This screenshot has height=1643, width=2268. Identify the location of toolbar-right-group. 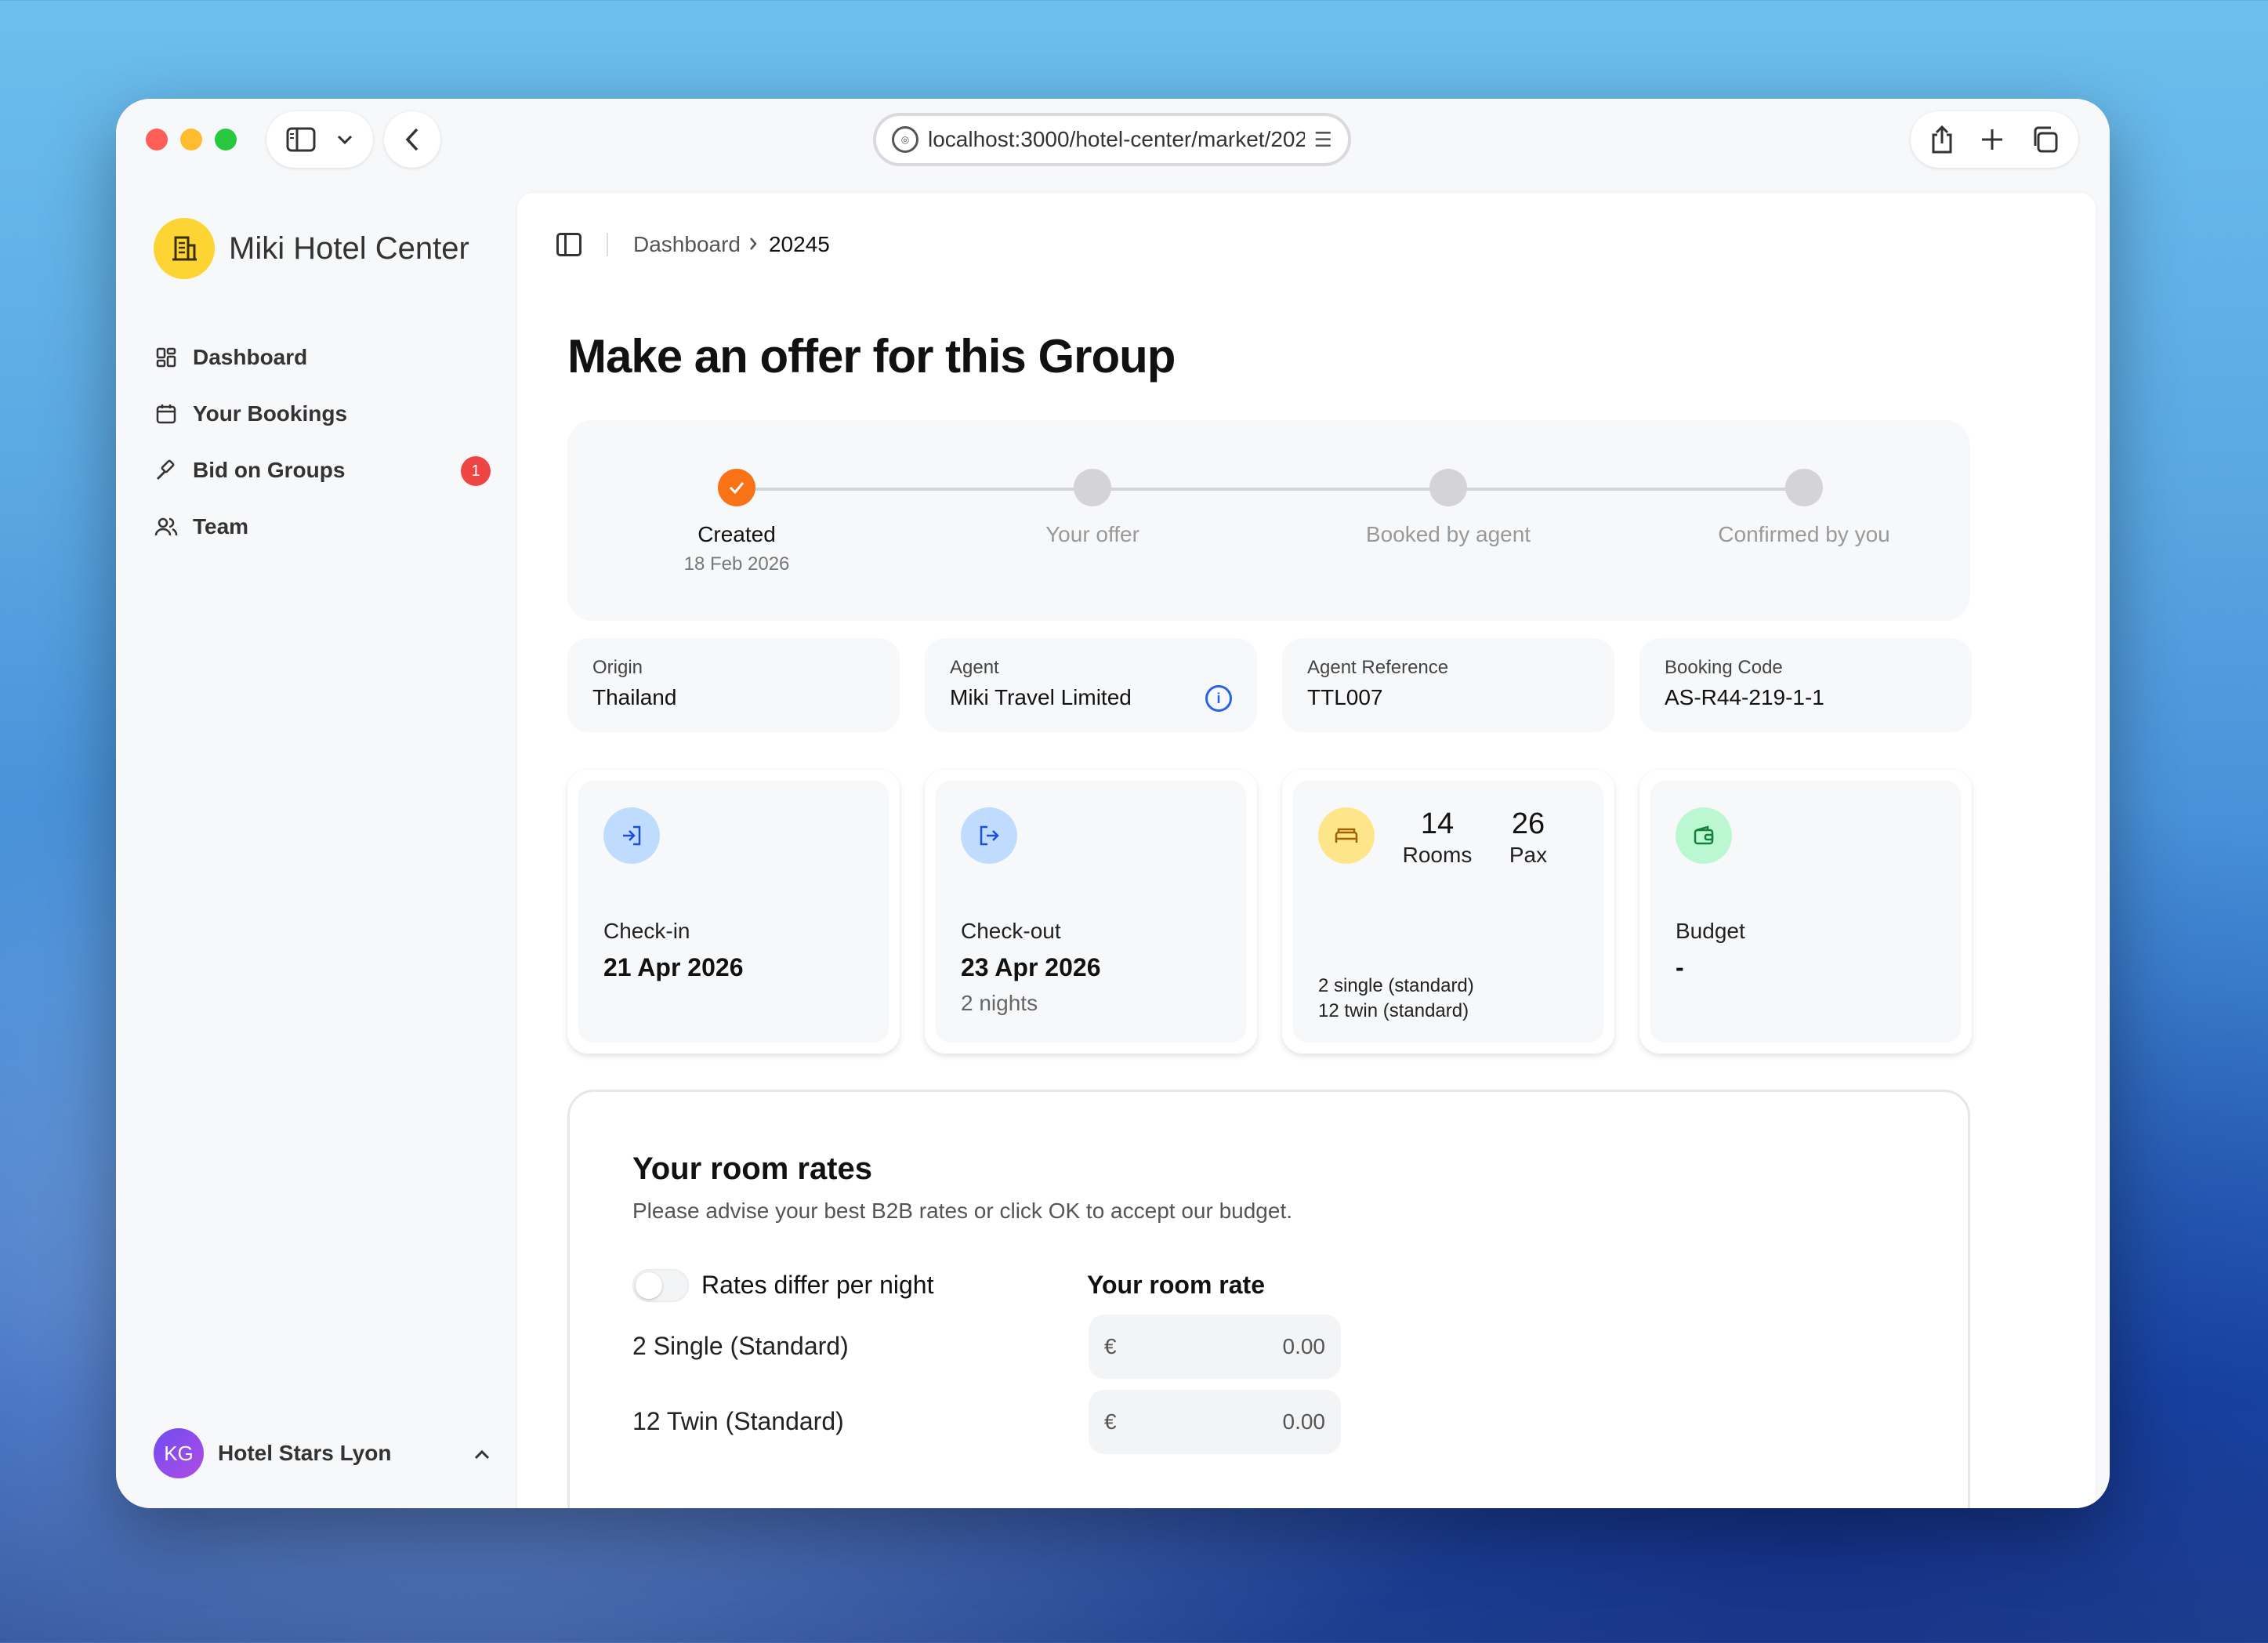
(1994, 139).